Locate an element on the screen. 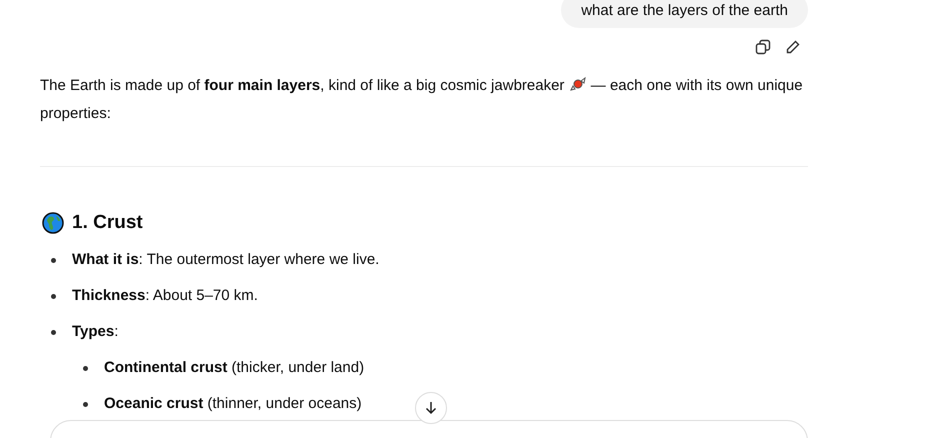 The height and width of the screenshot is (438, 947). candy-icon is located at coordinates (577, 84).